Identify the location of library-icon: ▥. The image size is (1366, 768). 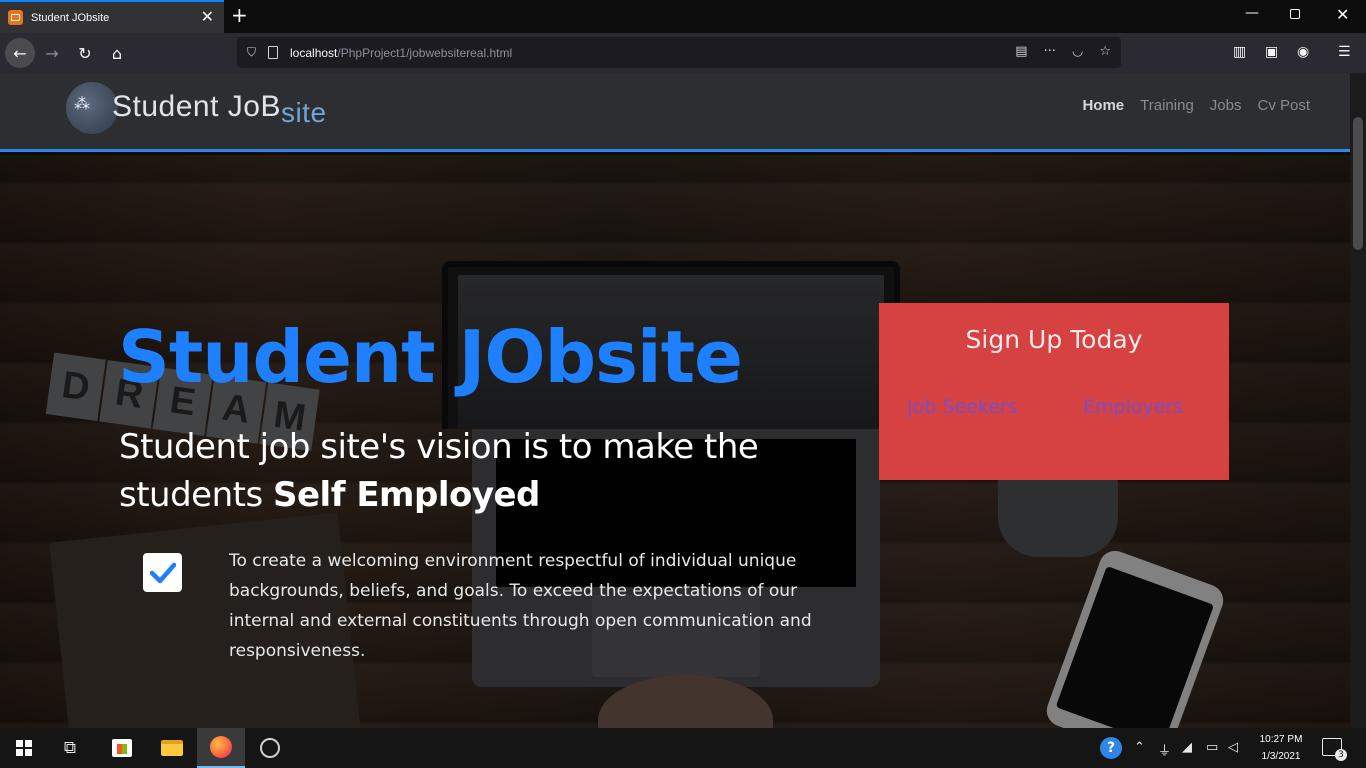
(1239, 52).